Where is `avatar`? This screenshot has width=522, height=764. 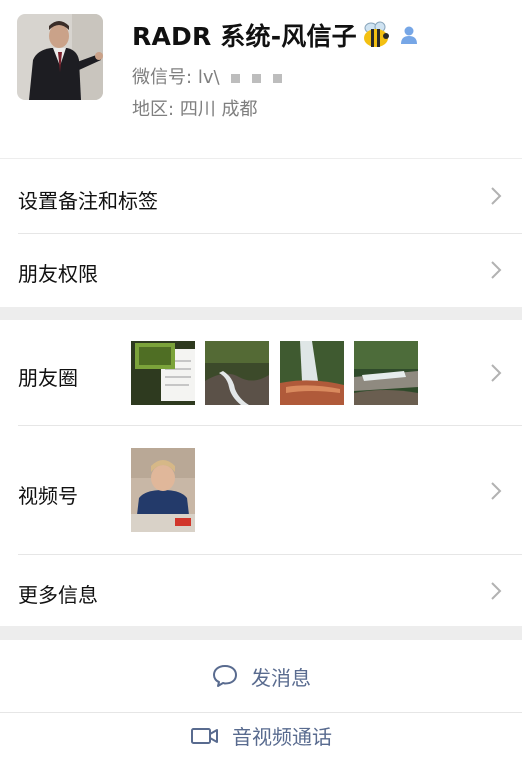 avatar is located at coordinates (60, 57).